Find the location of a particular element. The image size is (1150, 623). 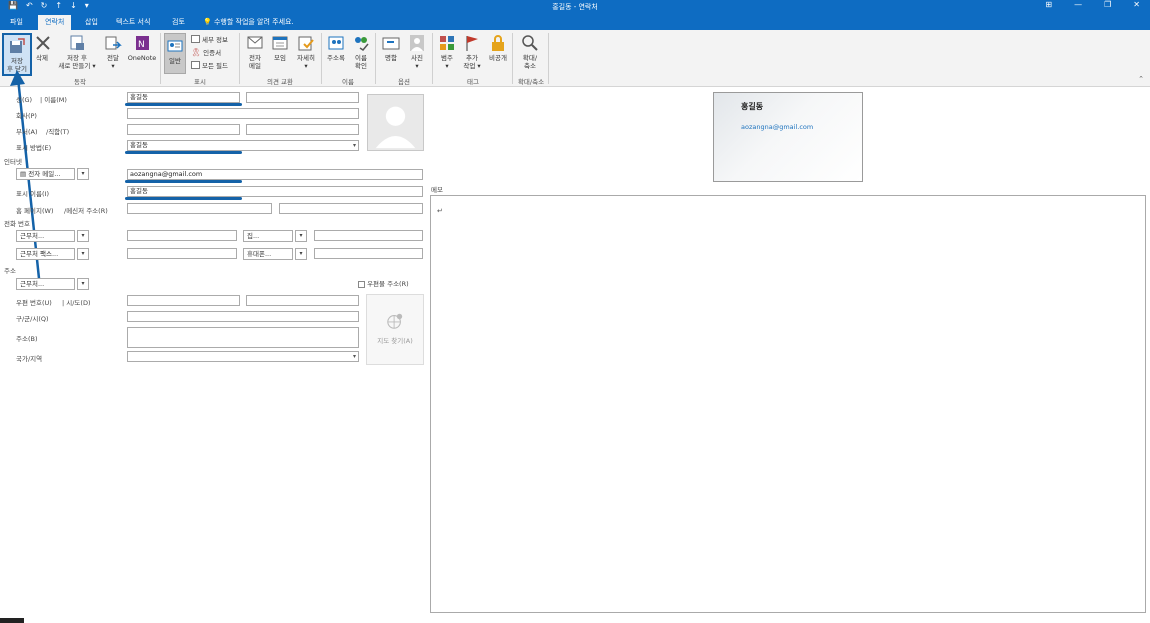

department-field is located at coordinates (183, 129).